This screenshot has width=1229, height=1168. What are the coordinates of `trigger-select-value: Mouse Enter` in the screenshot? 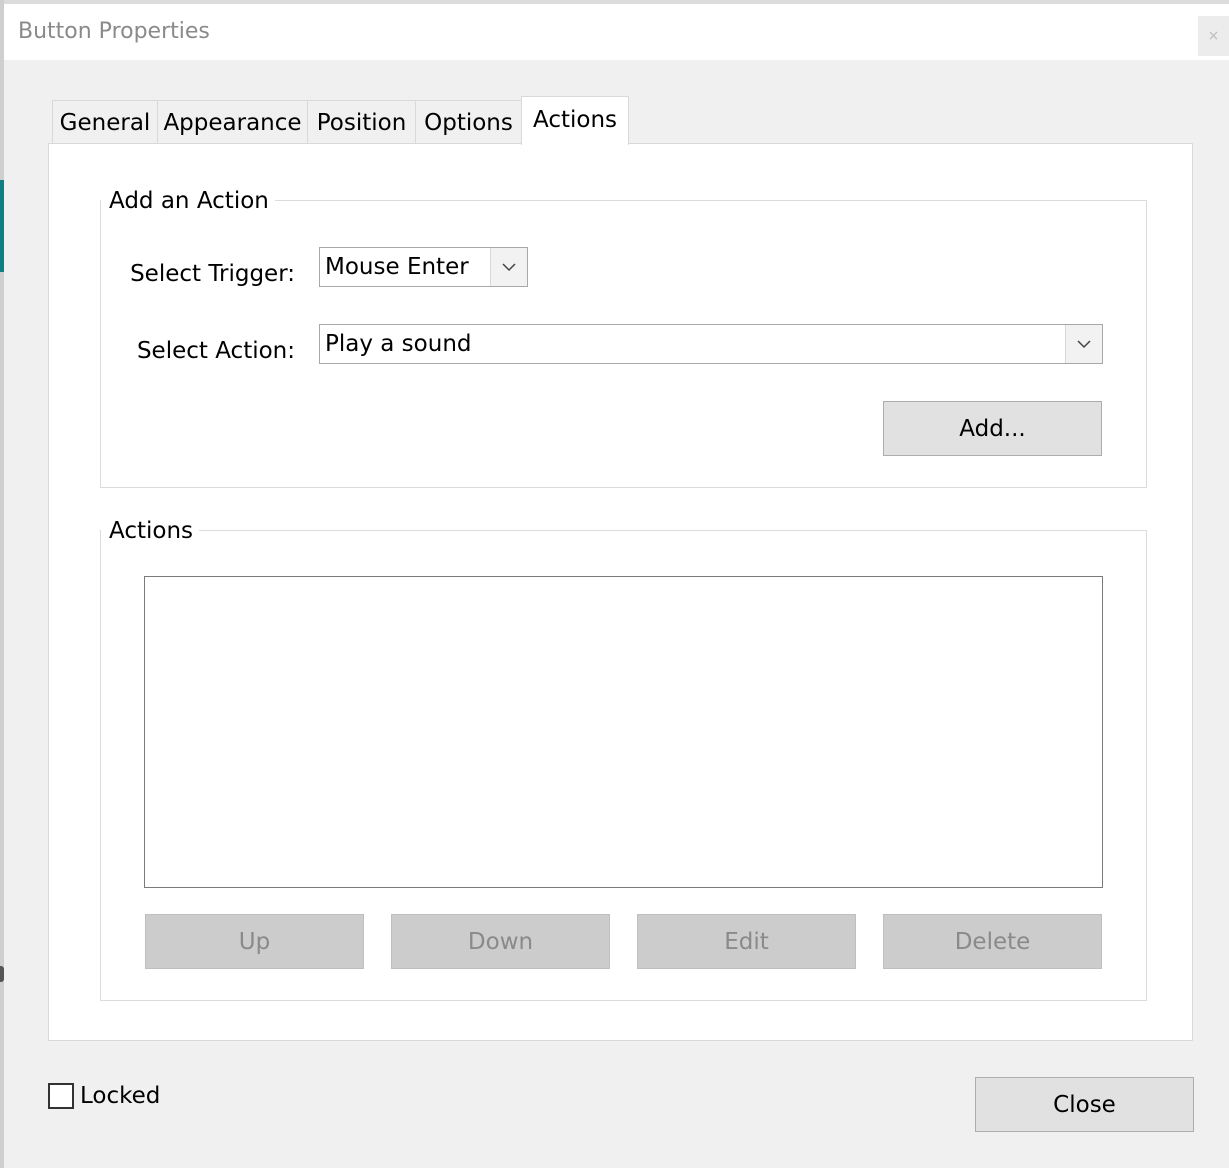 It's located at (397, 267).